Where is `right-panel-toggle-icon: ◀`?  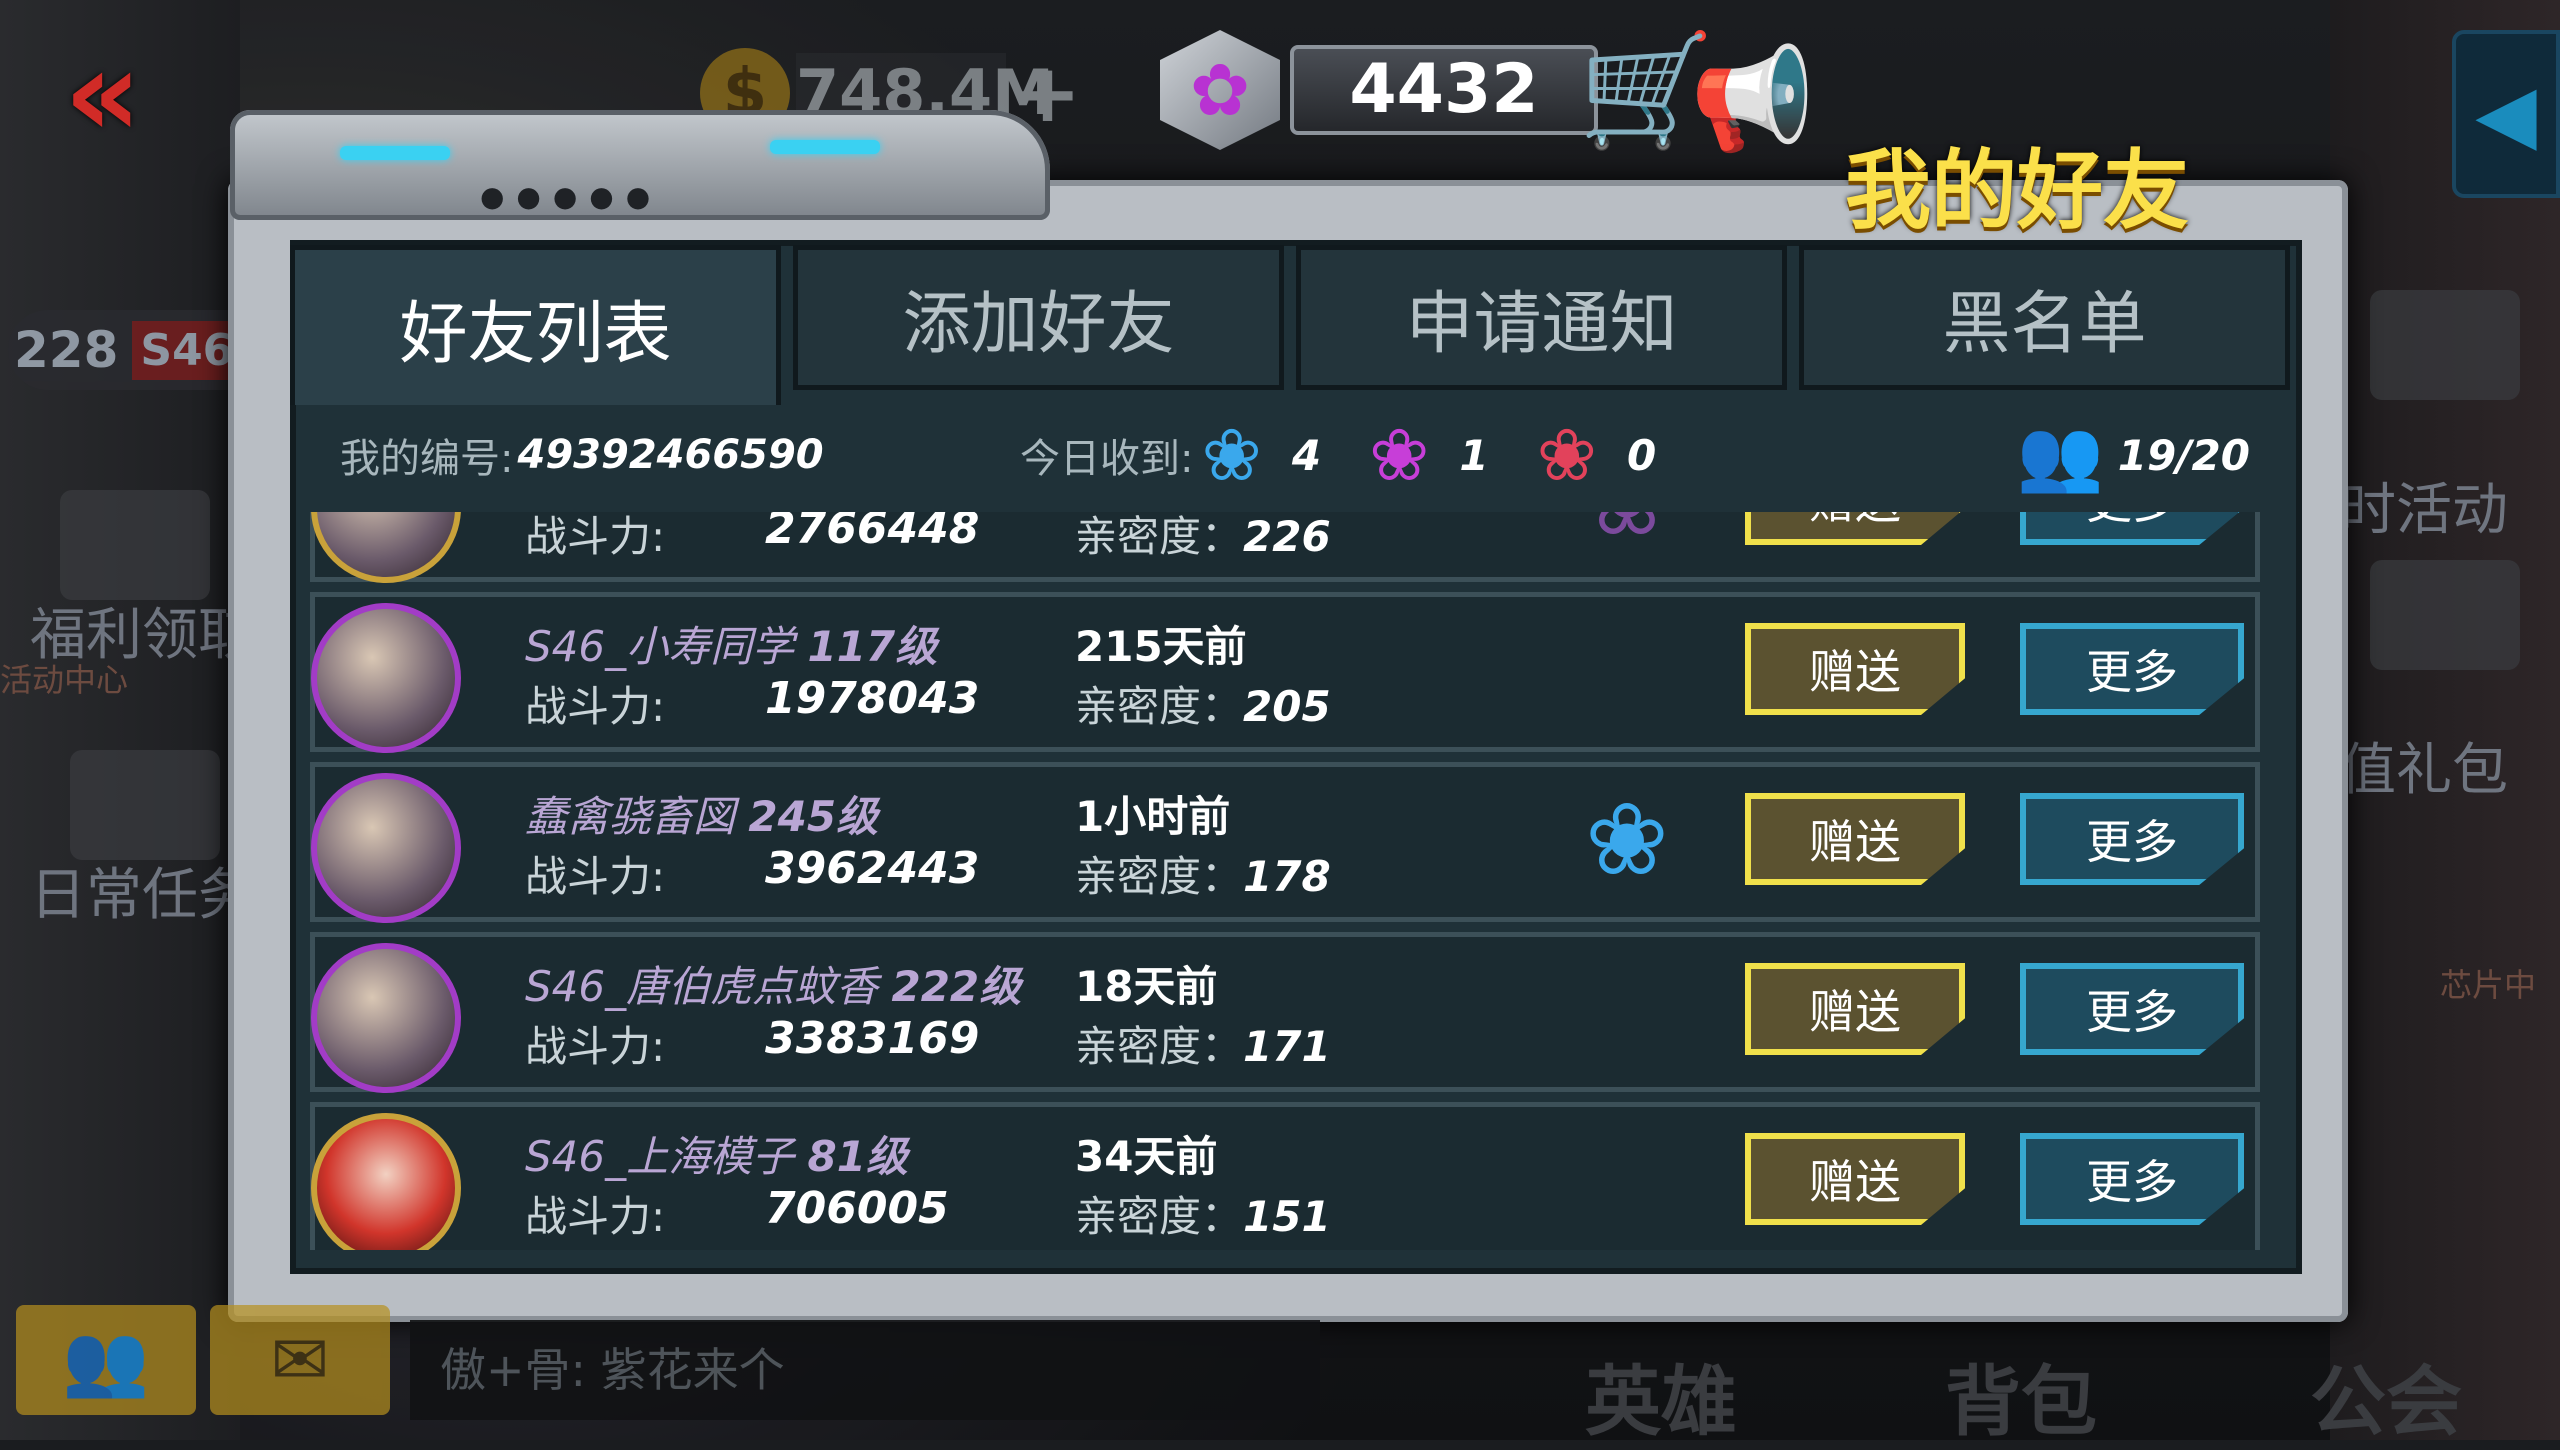 right-panel-toggle-icon: ◀ is located at coordinates (2506, 114).